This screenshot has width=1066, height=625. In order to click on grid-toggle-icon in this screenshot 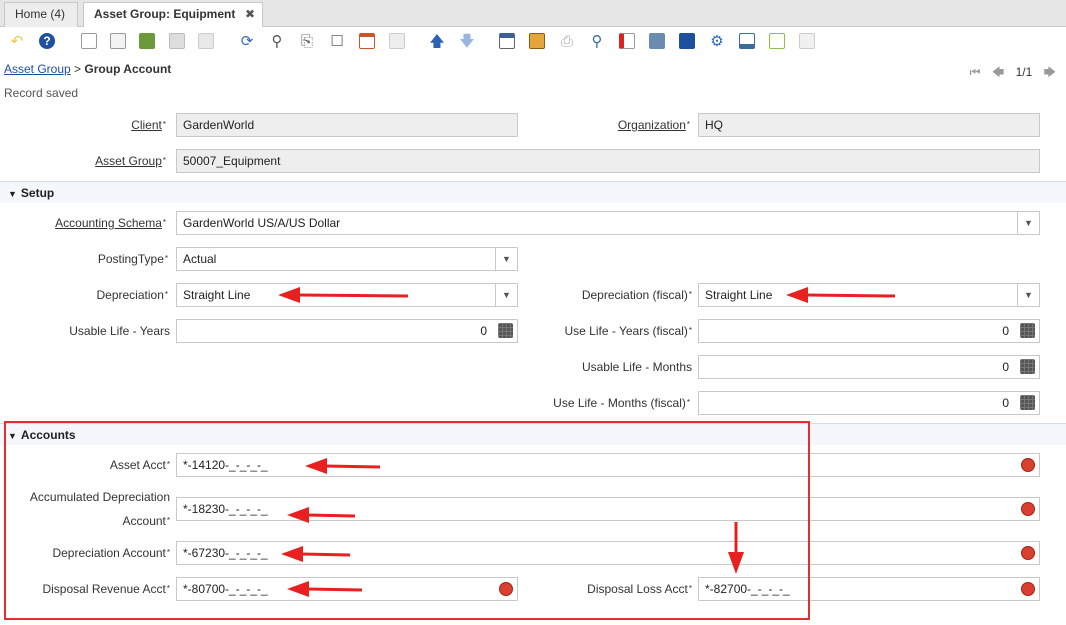, I will do `click(367, 41)`.